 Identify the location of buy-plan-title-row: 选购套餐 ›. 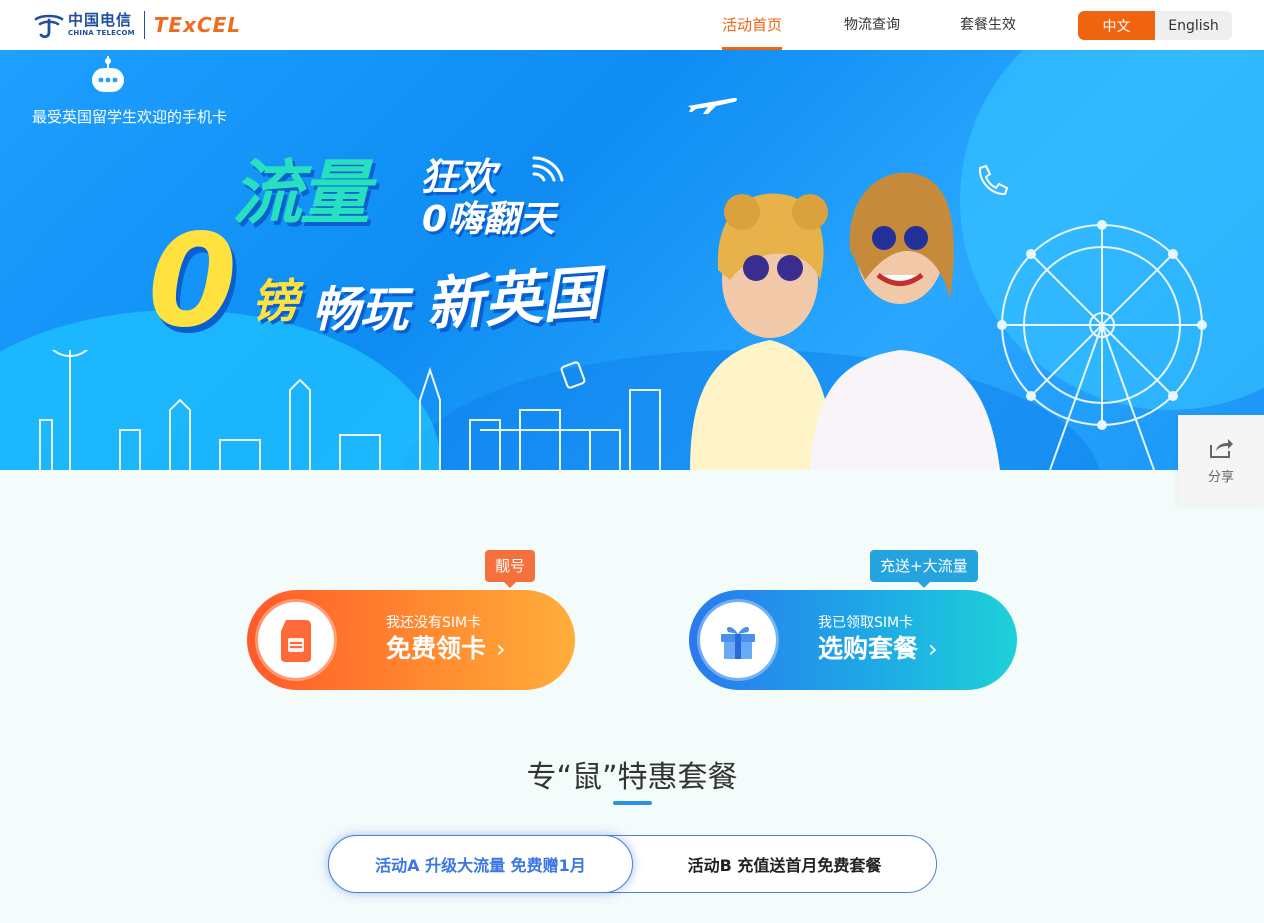
(878, 649).